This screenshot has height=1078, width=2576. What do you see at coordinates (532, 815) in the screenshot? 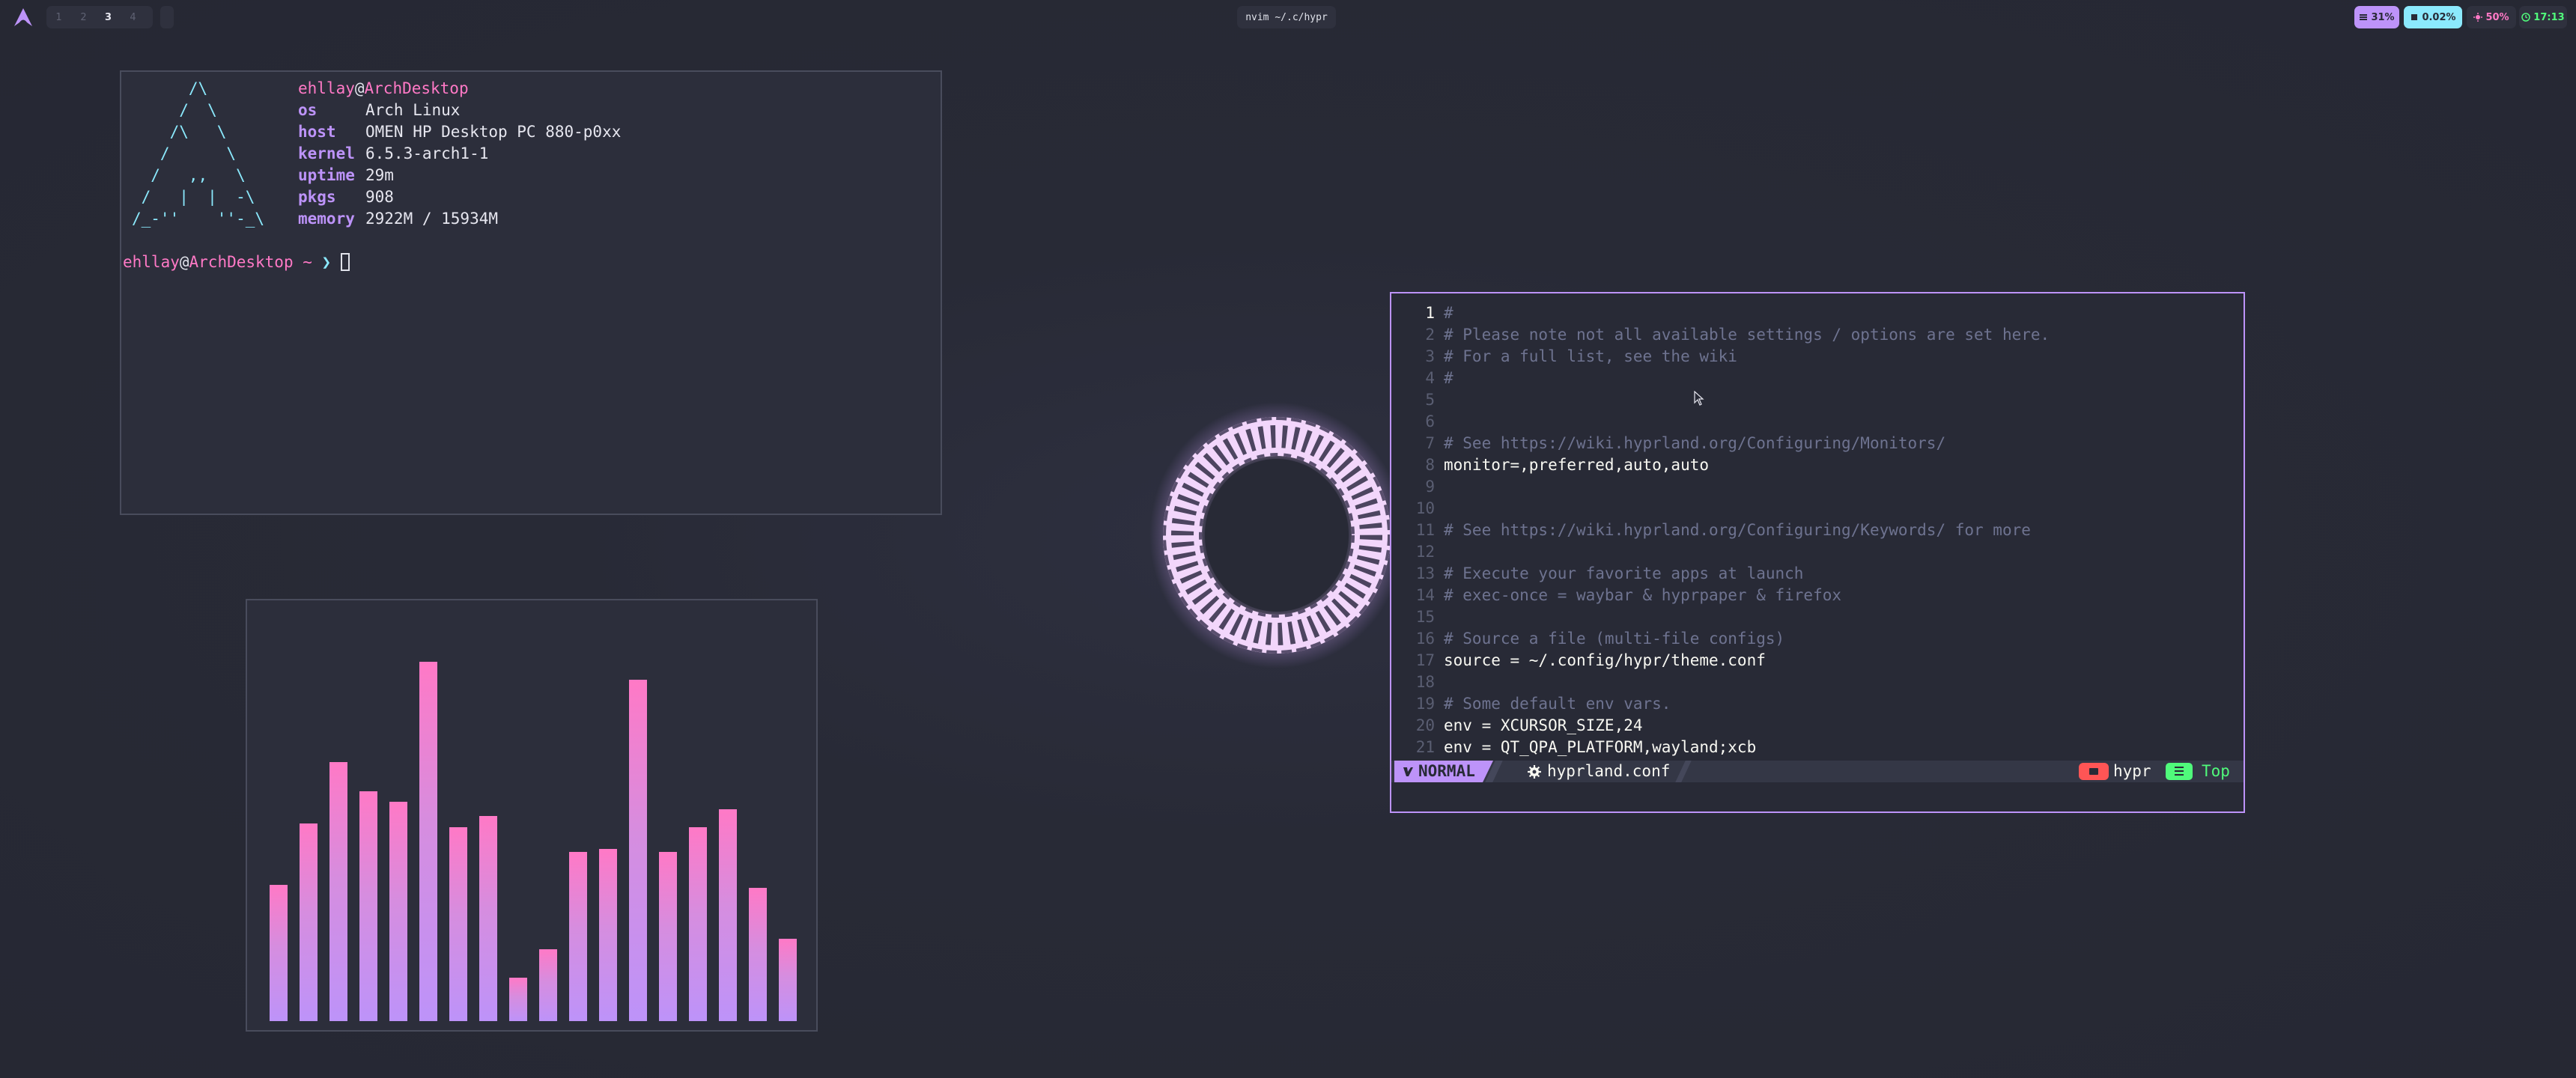
I see `audio-visualizer-window` at bounding box center [532, 815].